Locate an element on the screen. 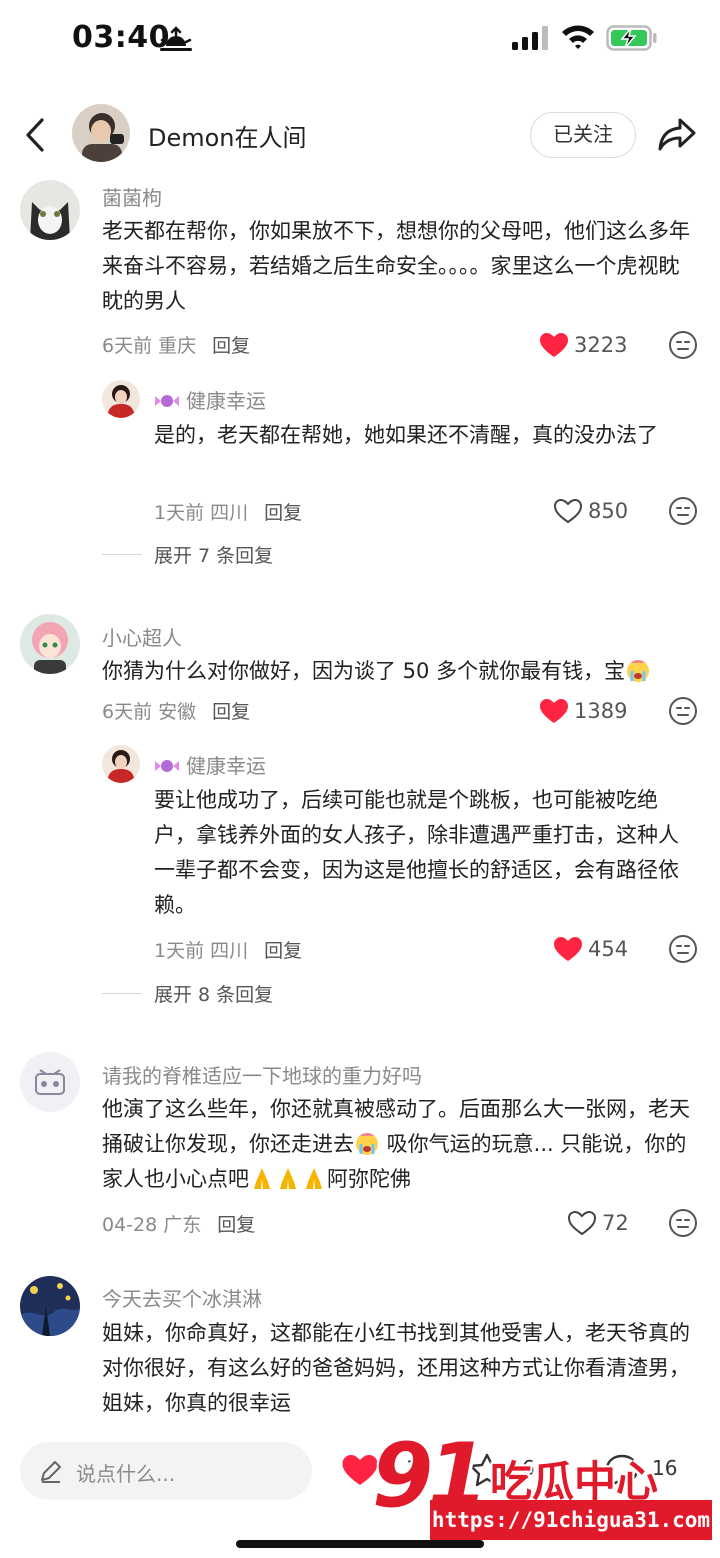 Image resolution: width=720 pixels, height=1558 pixels. like-button: 454 is located at coordinates (590, 949).